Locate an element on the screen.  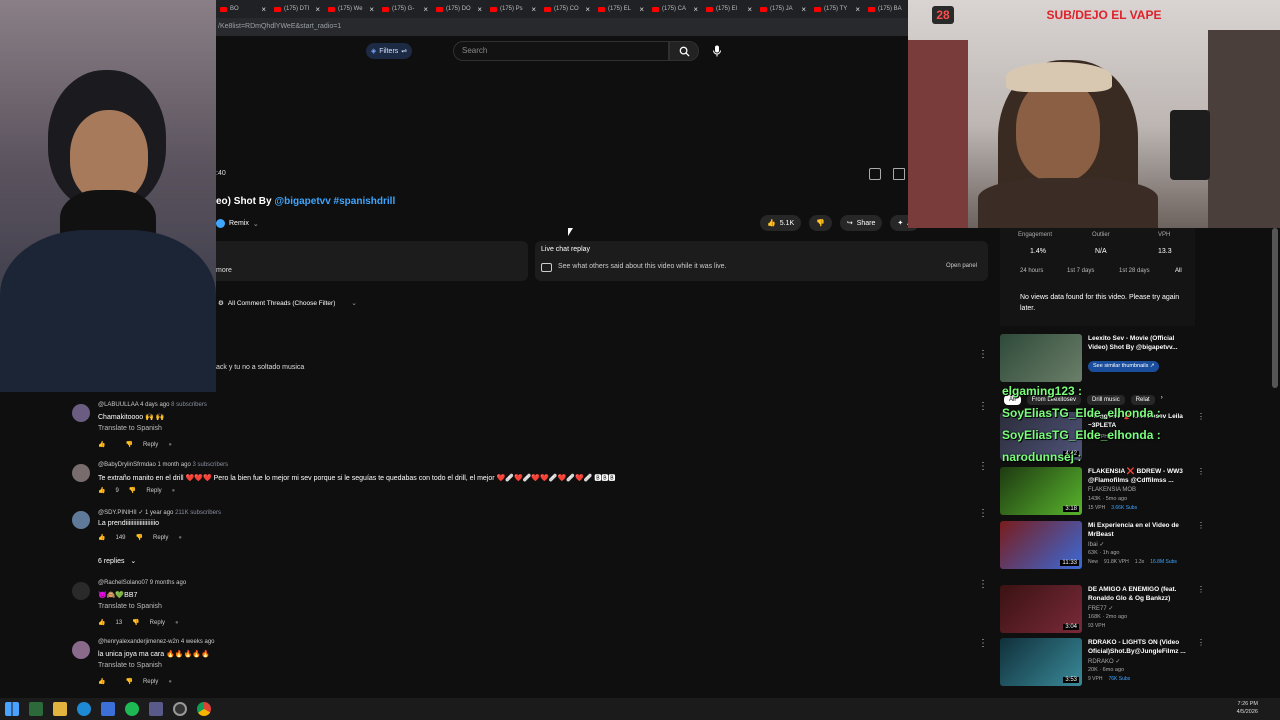
browser-tab: (175) We × is located at coordinates (351, 9).